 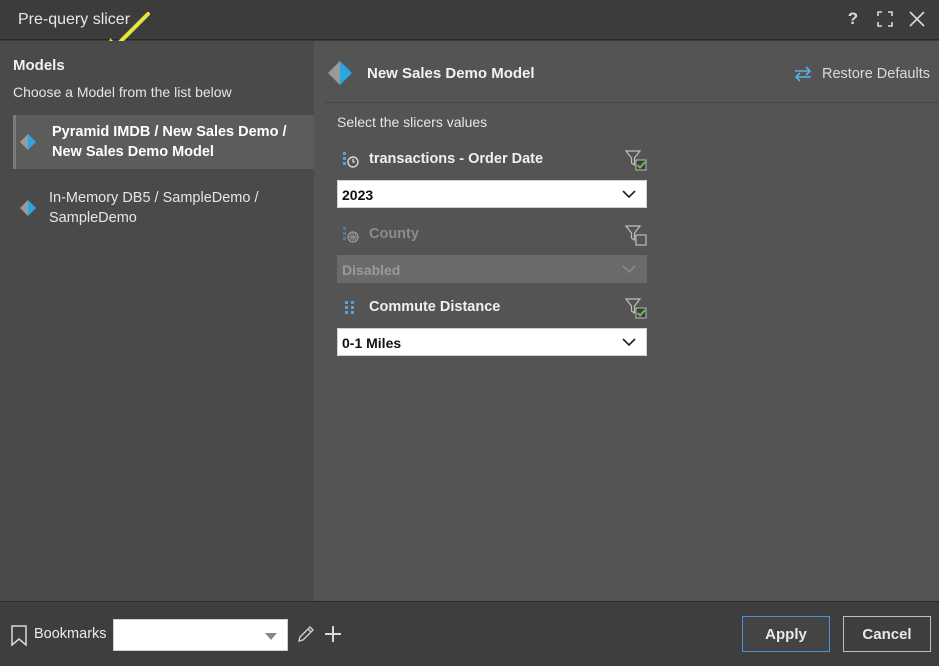 What do you see at coordinates (372, 343) in the screenshot?
I see `select-value: 0-1 Miles` at bounding box center [372, 343].